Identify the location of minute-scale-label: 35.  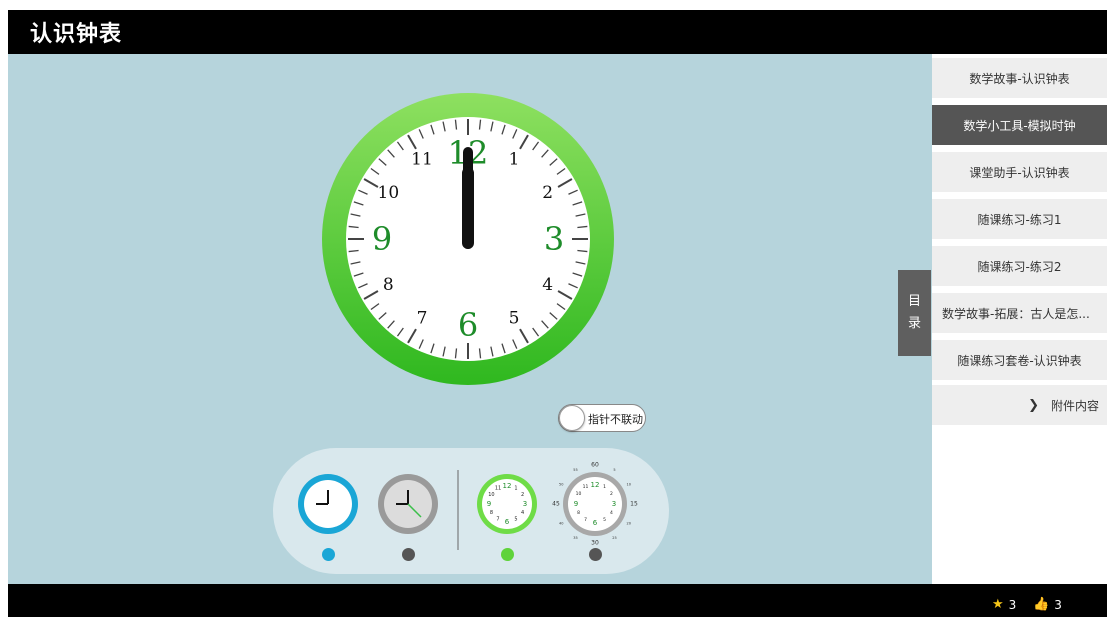
(575, 538).